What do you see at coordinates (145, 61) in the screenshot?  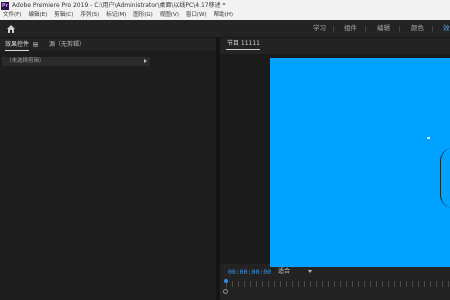 I see `expand-arrow-icon` at bounding box center [145, 61].